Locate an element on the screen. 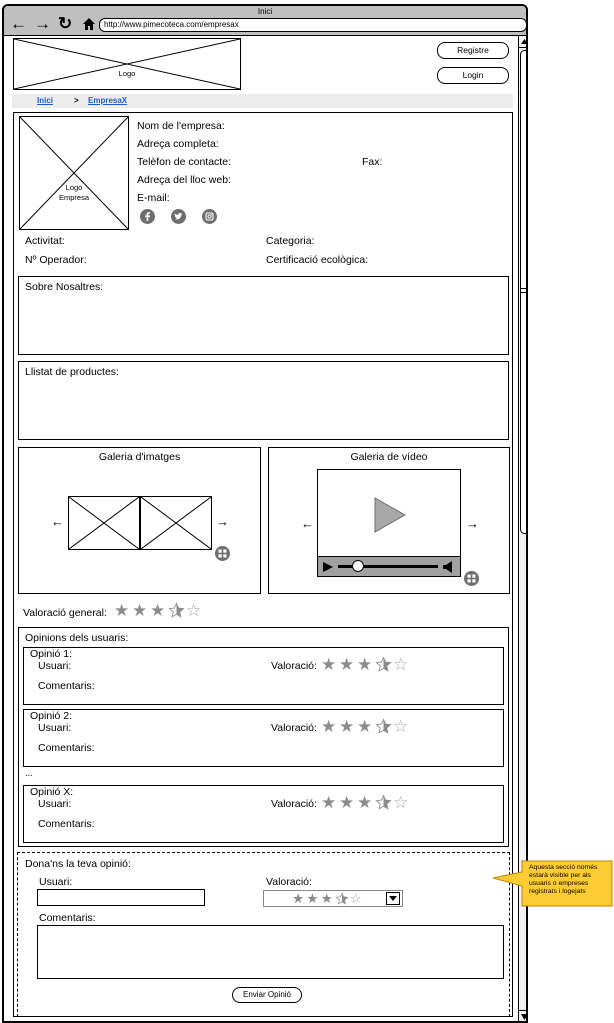 This screenshot has height=1023, width=614. url-input: http://www.pimecoteca.com/empresax is located at coordinates (312, 25).